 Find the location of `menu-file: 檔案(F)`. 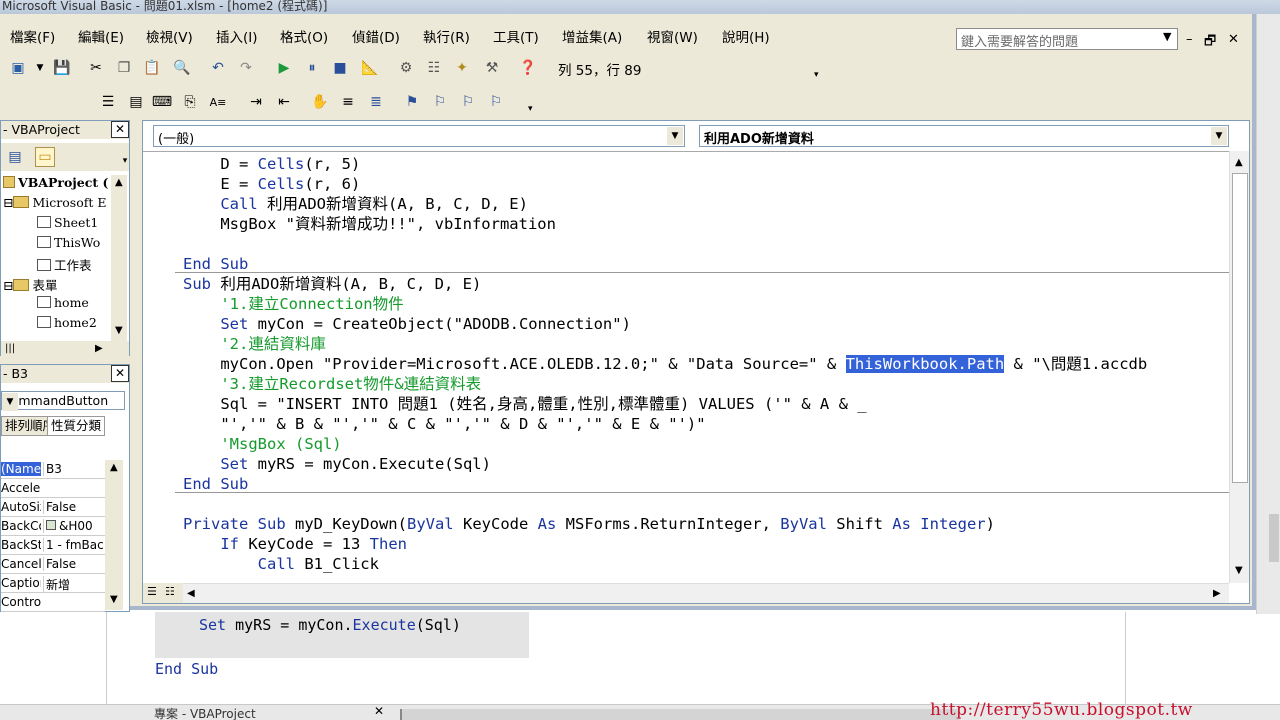

menu-file: 檔案(F) is located at coordinates (32, 36).